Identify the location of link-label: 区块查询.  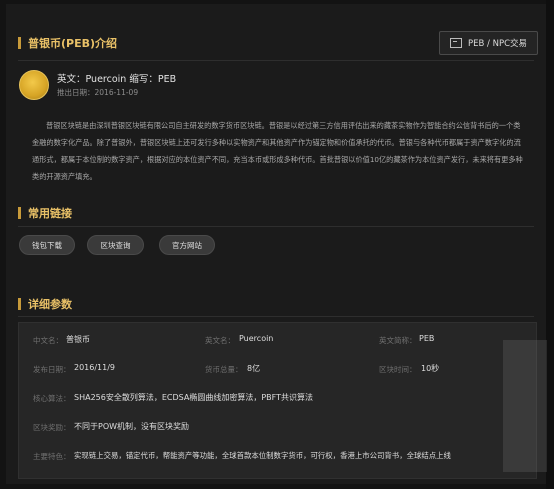
(115, 245).